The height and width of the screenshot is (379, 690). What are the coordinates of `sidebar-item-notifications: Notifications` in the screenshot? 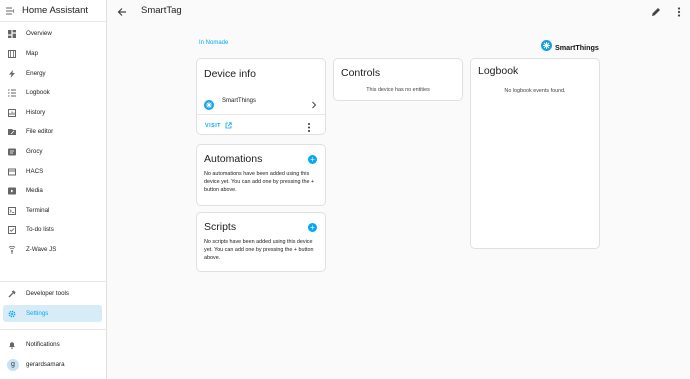 It's located at (52, 344).